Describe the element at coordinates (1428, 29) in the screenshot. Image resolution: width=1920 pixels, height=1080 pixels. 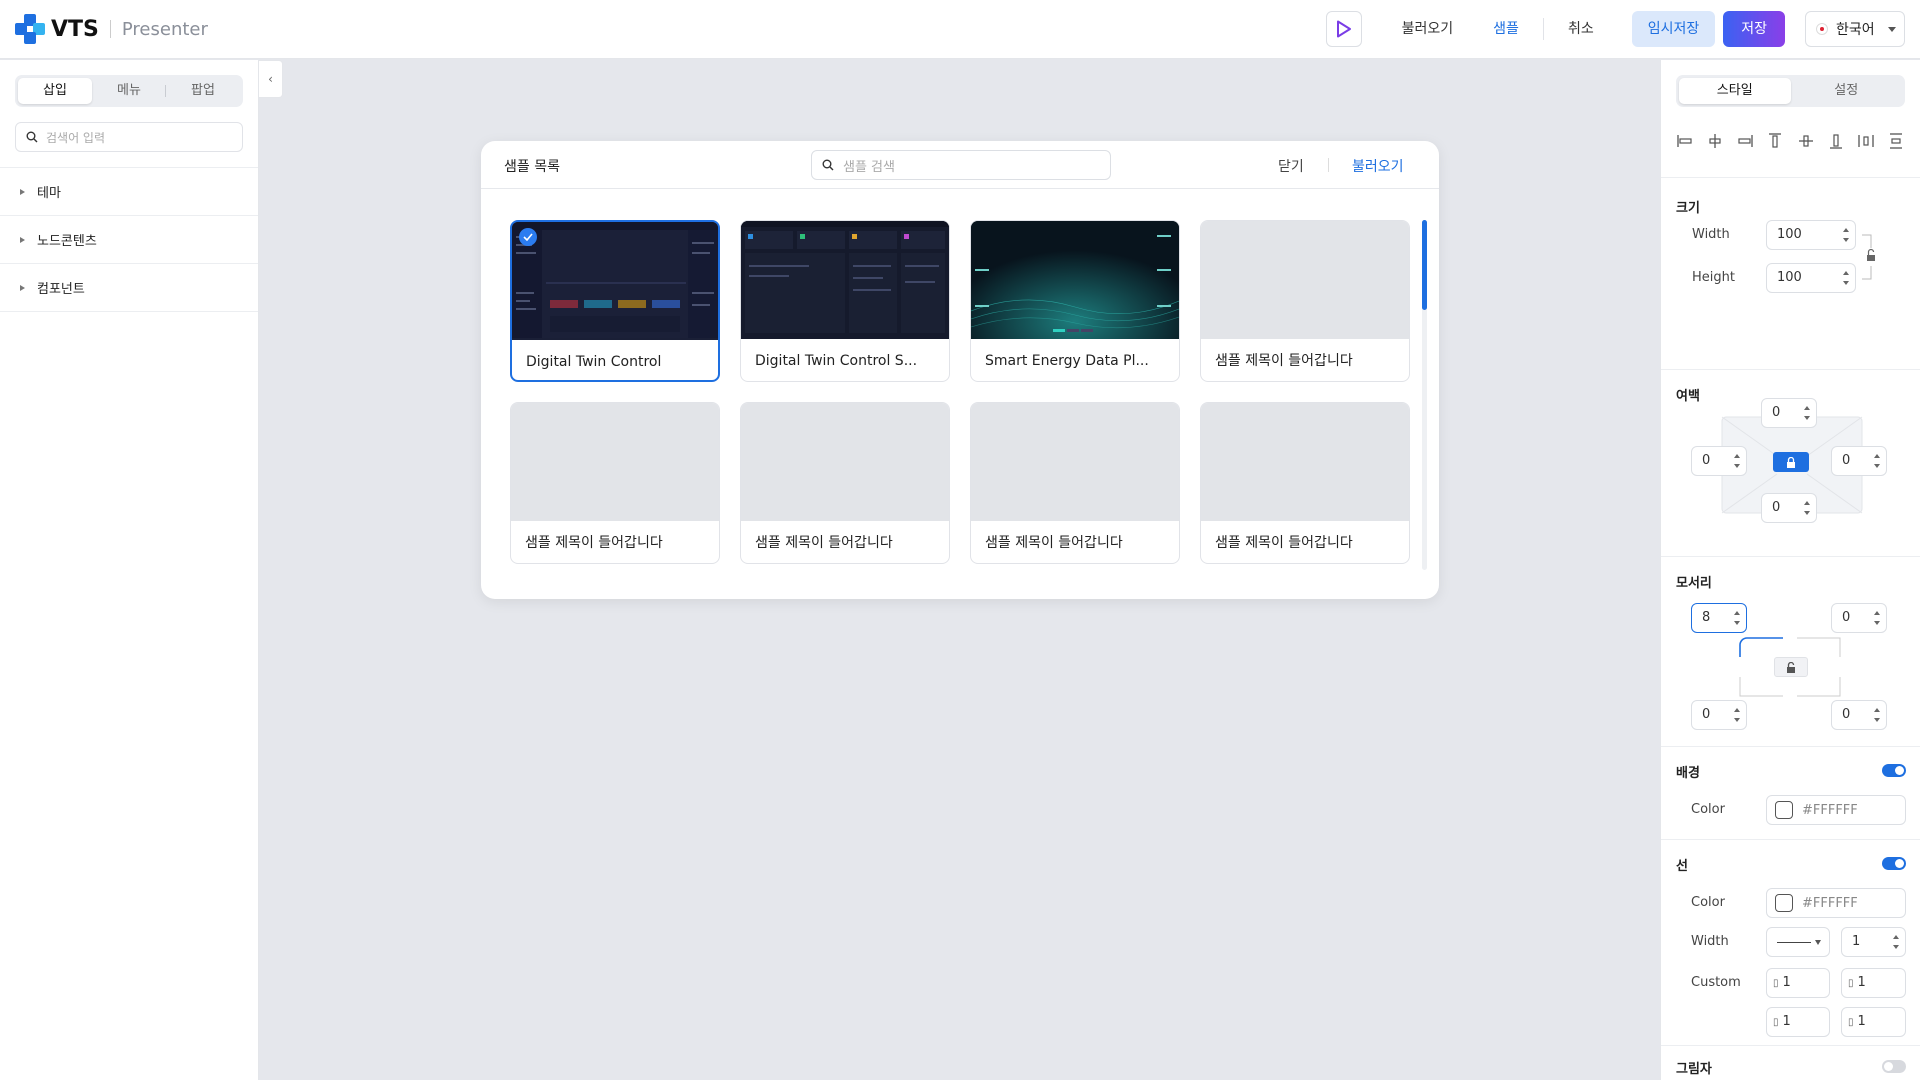
I see `load-button: 불러오기` at that location.